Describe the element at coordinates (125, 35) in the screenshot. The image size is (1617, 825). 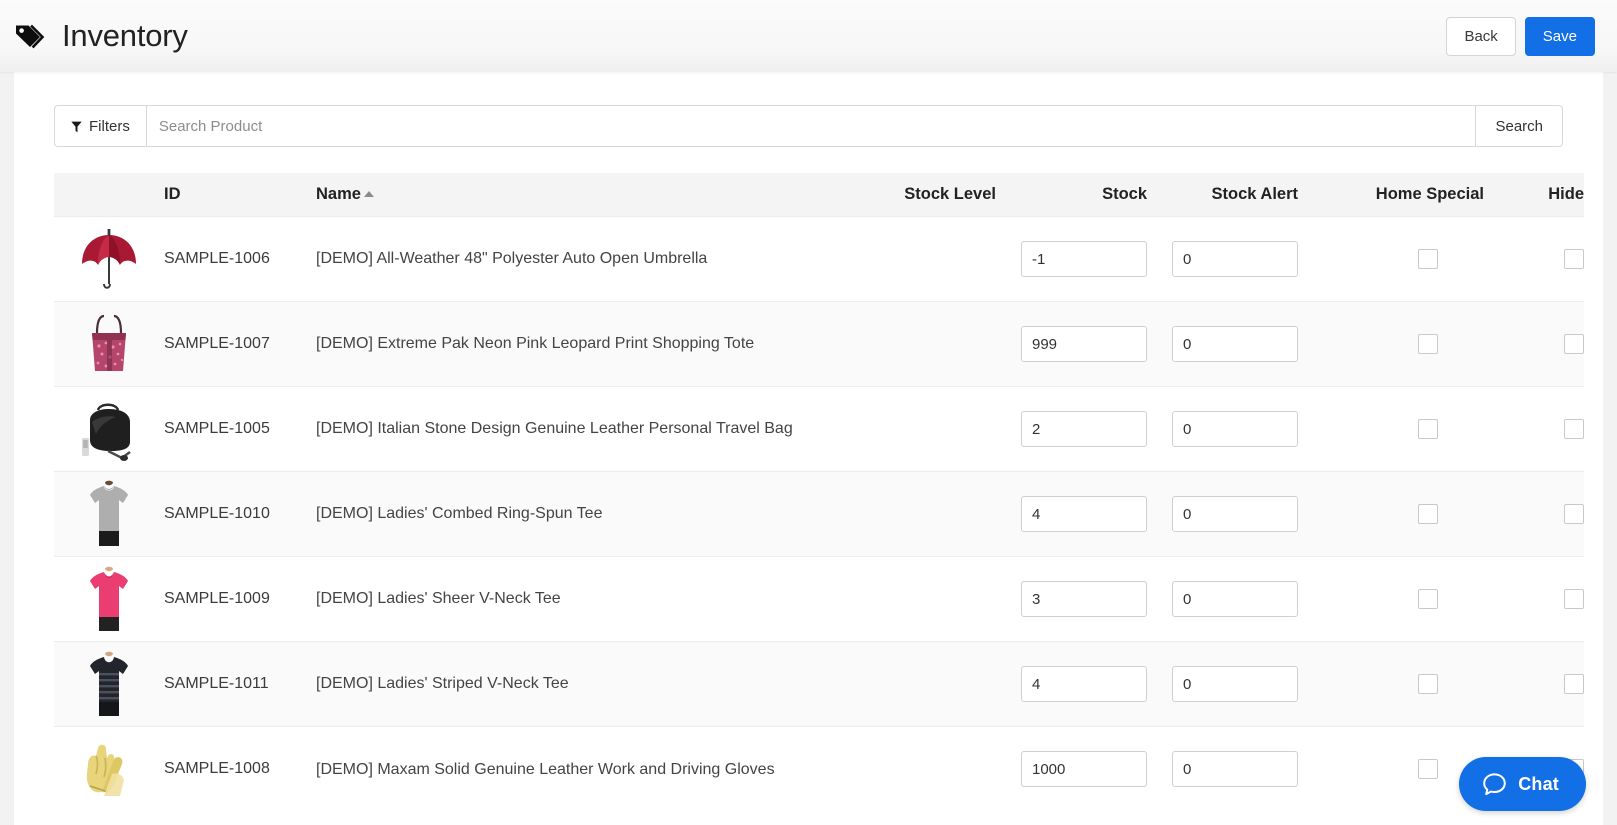
I see `page-title: Inventory` at that location.